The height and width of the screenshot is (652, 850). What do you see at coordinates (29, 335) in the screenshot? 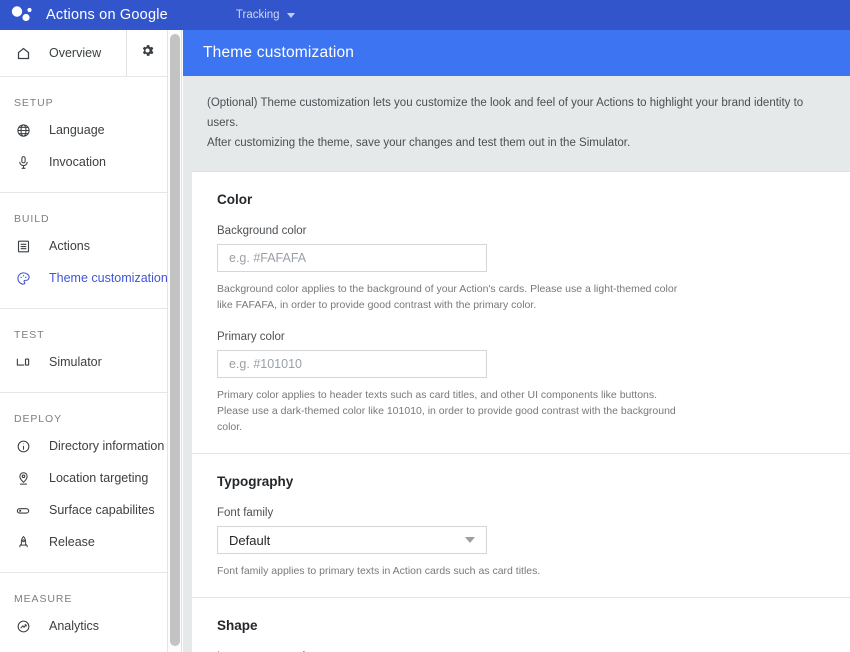
I see `section-label: TEST` at bounding box center [29, 335].